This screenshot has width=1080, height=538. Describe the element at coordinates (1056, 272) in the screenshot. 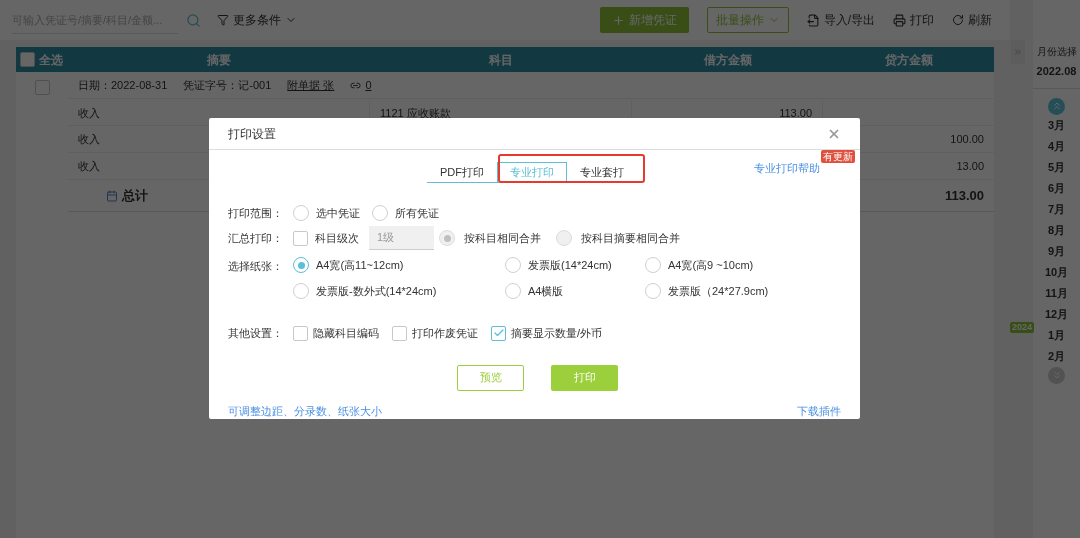

I see `month-item: 10月` at that location.